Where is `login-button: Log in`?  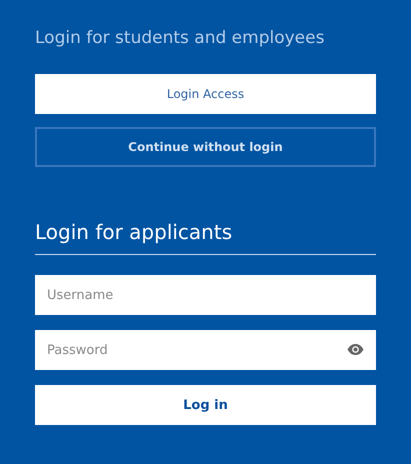 login-button: Log in is located at coordinates (205, 405).